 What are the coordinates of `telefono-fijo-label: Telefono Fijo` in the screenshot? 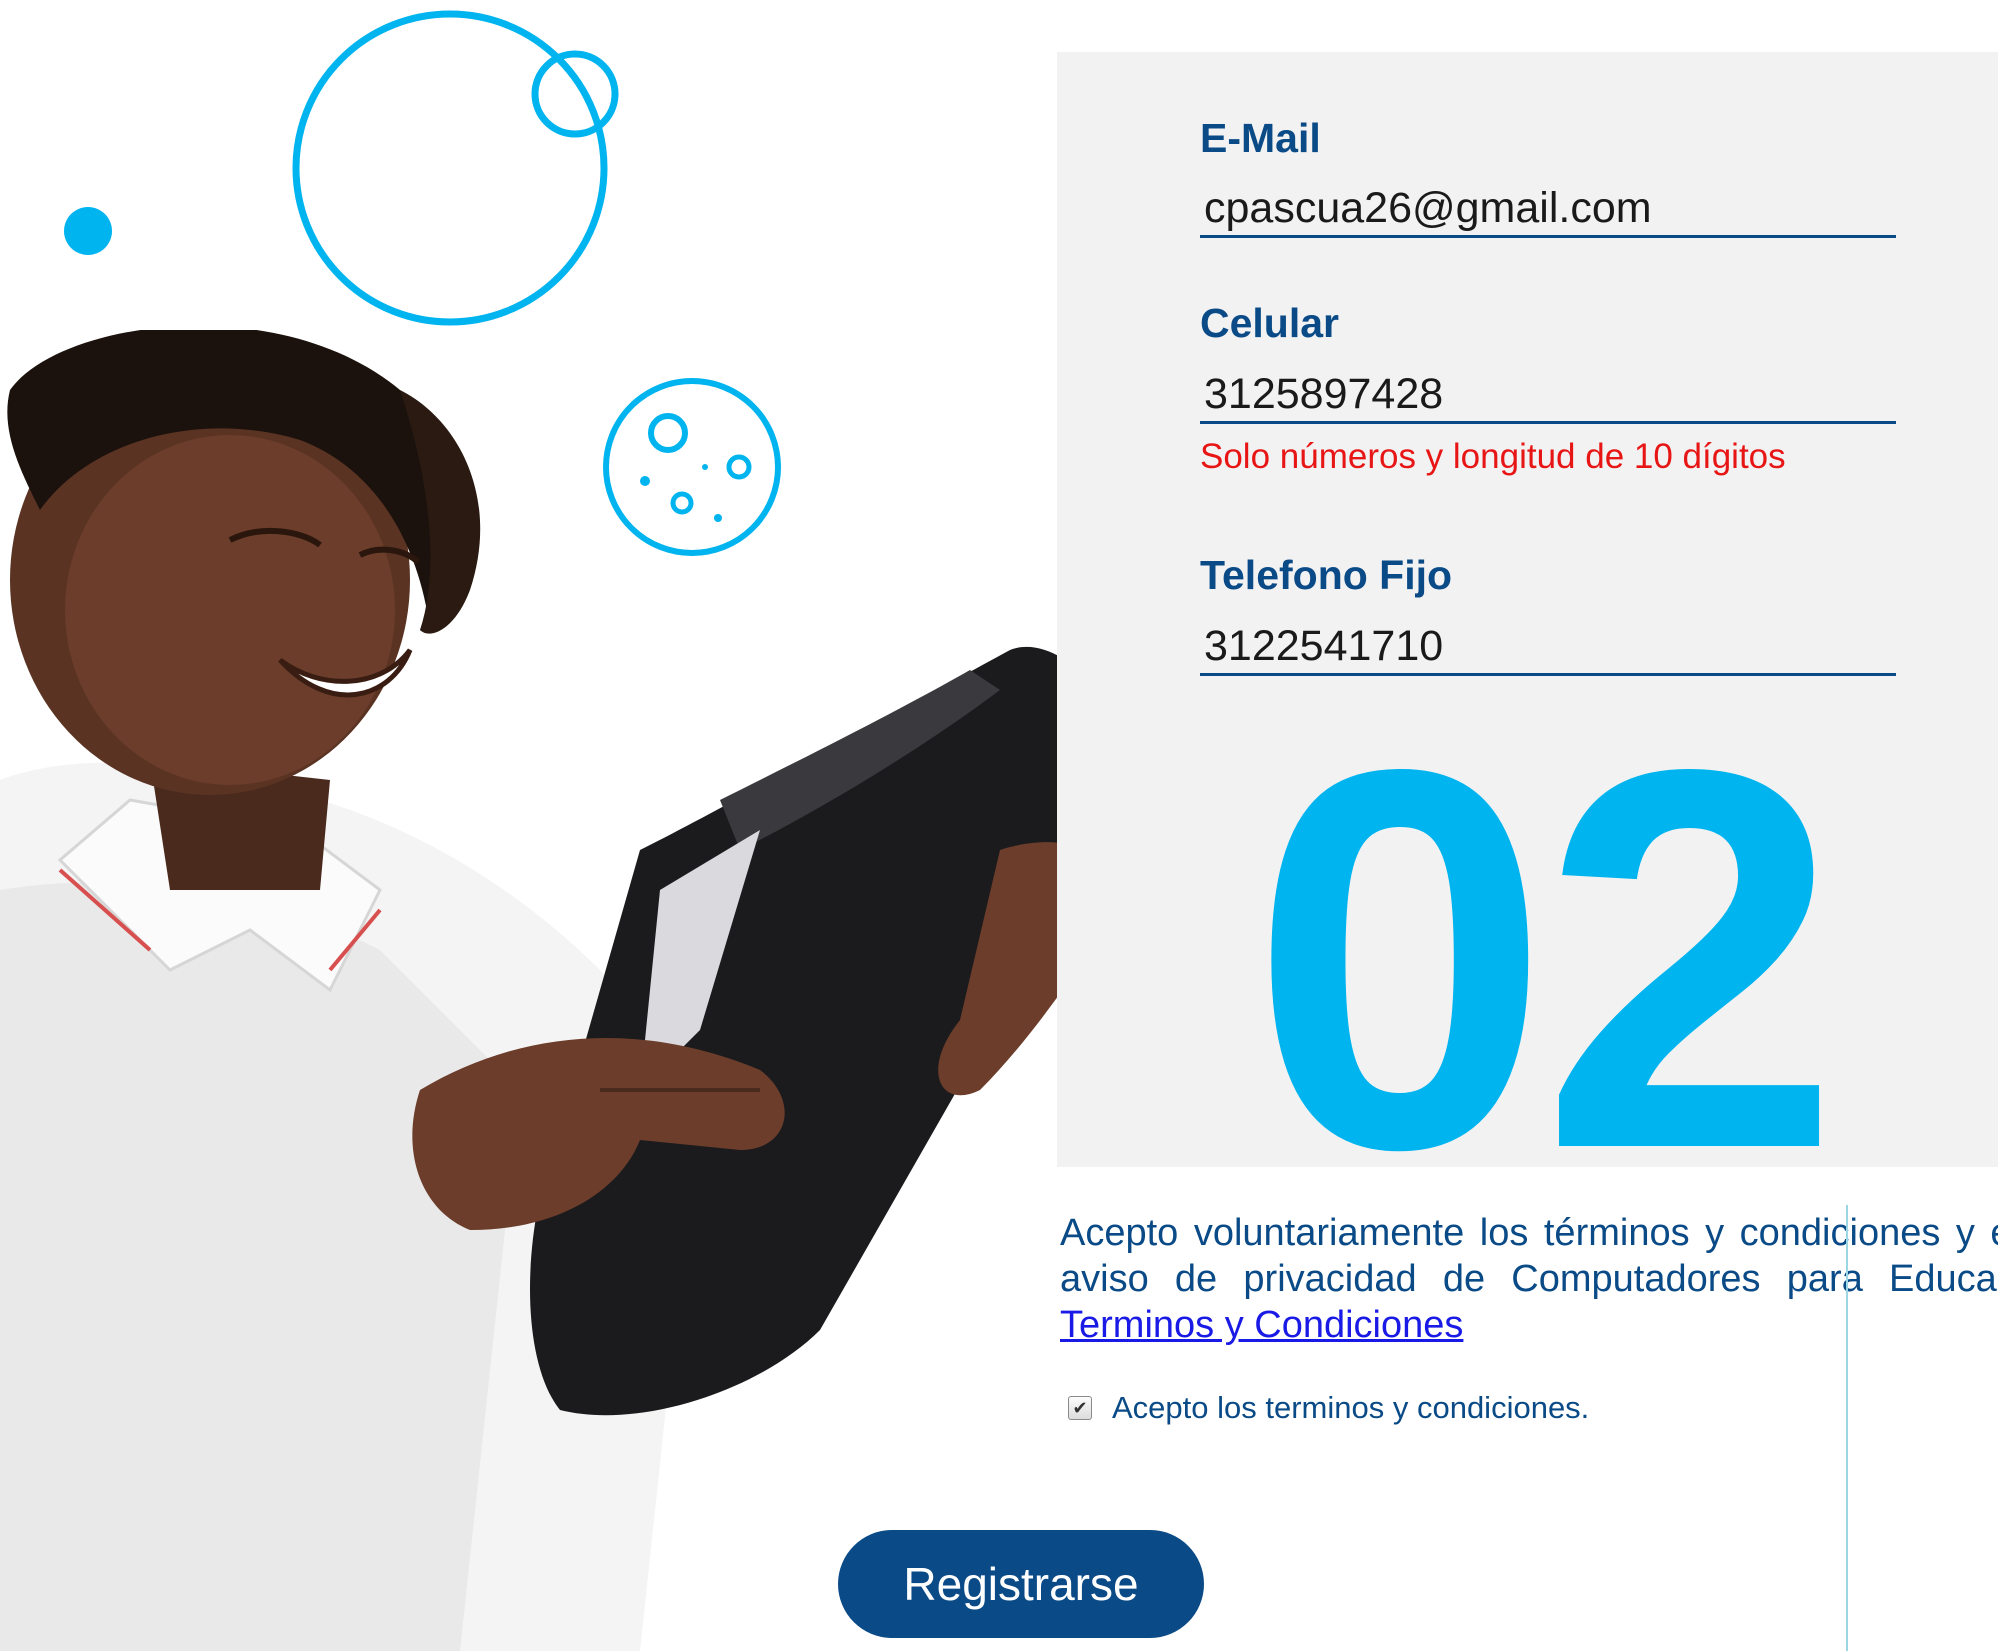 It's located at (1326, 575).